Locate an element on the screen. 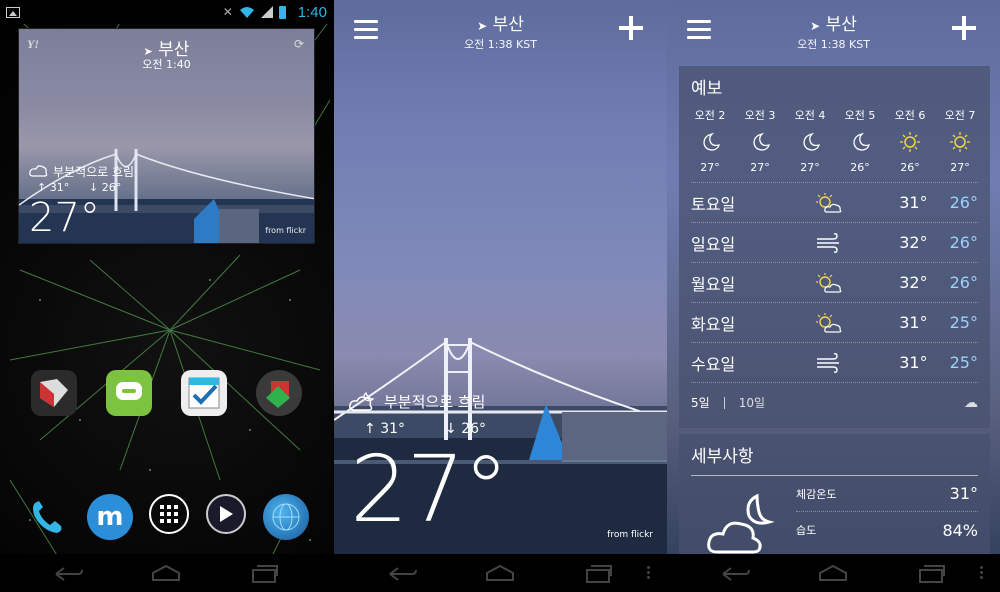  daily-row: 토요일 31° 26° is located at coordinates (834, 202).